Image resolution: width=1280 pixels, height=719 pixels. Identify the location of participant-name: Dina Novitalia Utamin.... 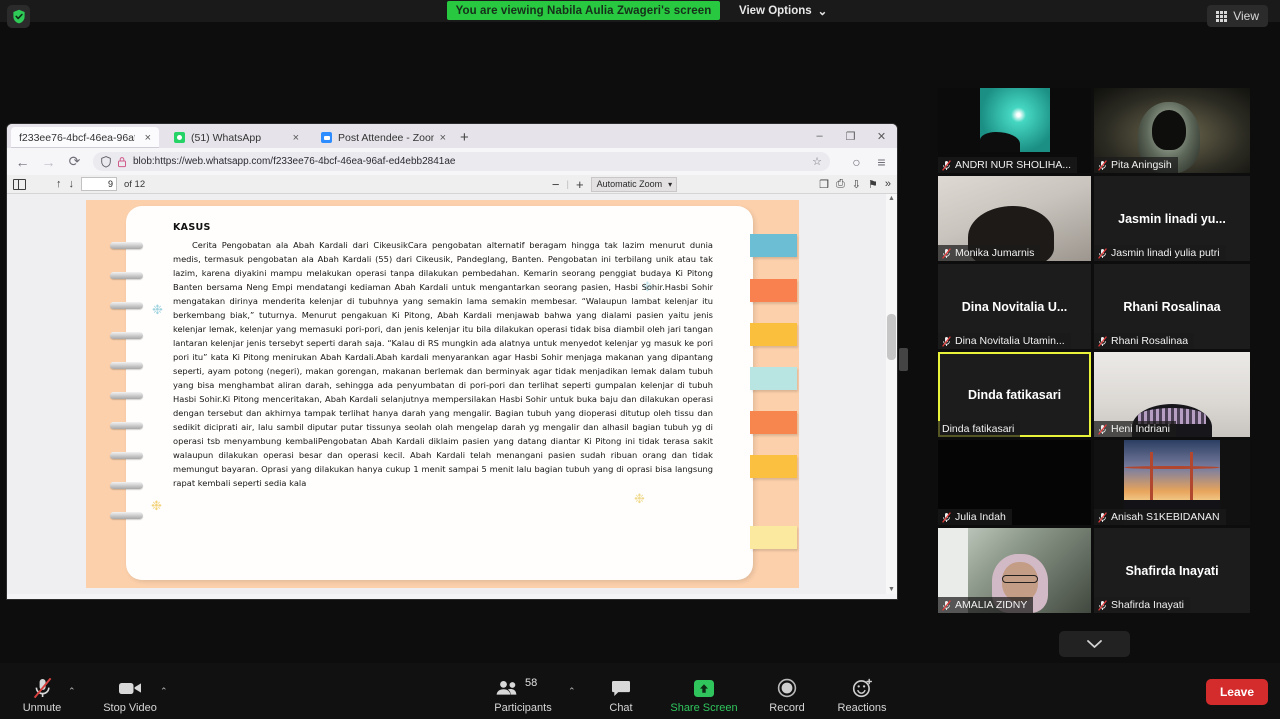
(1010, 341).